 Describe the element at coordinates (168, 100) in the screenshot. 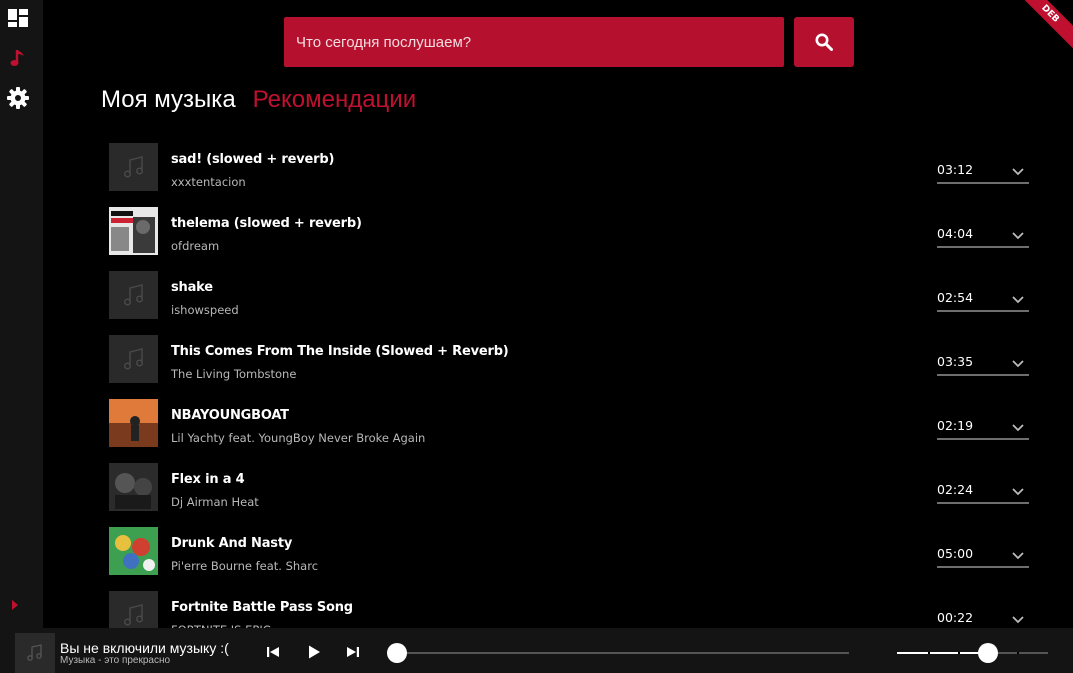

I see `tab-my-music: Моя музыка` at that location.